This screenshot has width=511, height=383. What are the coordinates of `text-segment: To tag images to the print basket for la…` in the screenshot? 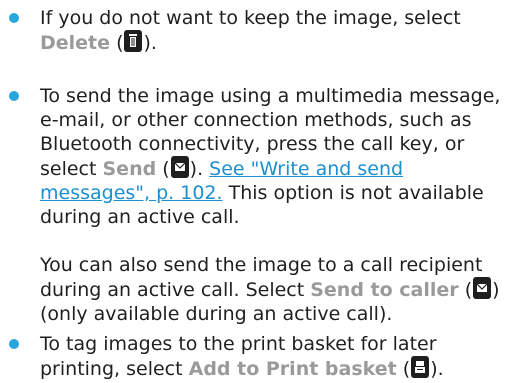 It's located at (238, 344).